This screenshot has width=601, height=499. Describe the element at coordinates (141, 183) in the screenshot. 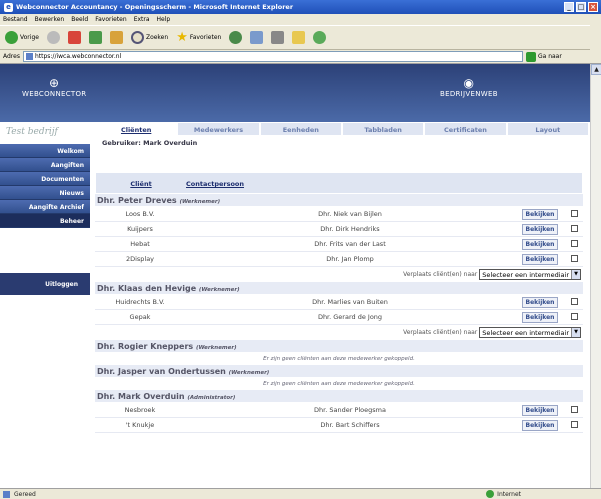

I see `column-header-client: Cliënt` at that location.